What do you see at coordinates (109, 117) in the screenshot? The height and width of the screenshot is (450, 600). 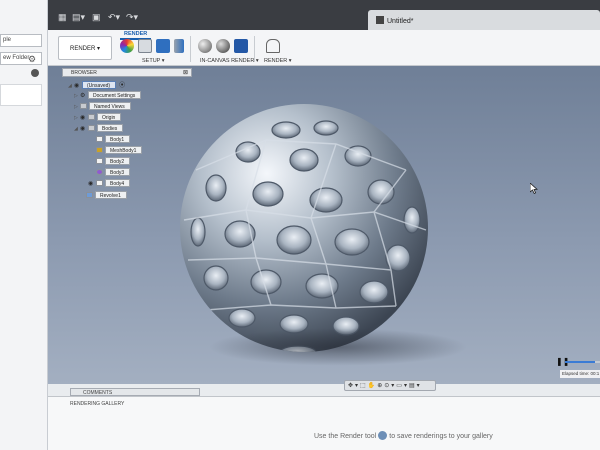 I see `tree-item-label: Origin` at bounding box center [109, 117].